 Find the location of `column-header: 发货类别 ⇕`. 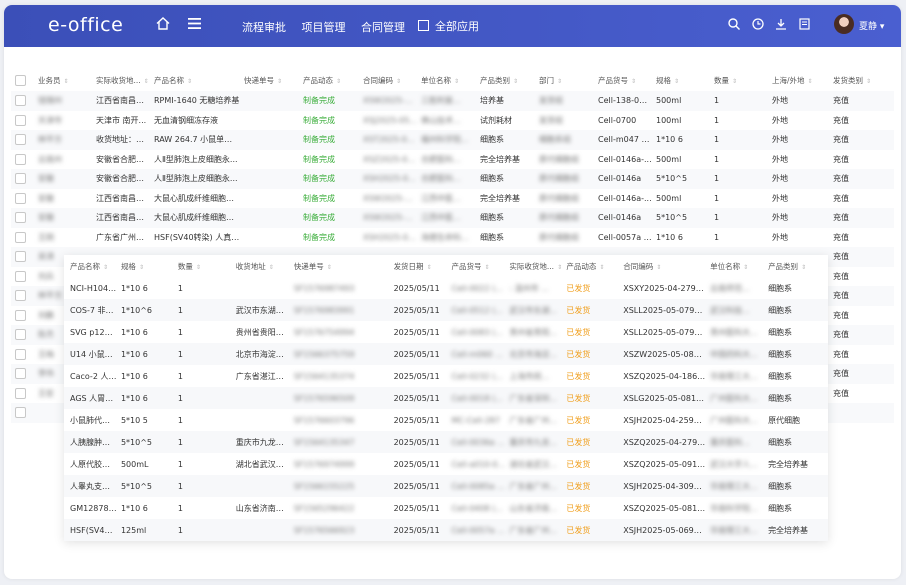

column-header: 发货类别 ⇕ is located at coordinates (856, 80).